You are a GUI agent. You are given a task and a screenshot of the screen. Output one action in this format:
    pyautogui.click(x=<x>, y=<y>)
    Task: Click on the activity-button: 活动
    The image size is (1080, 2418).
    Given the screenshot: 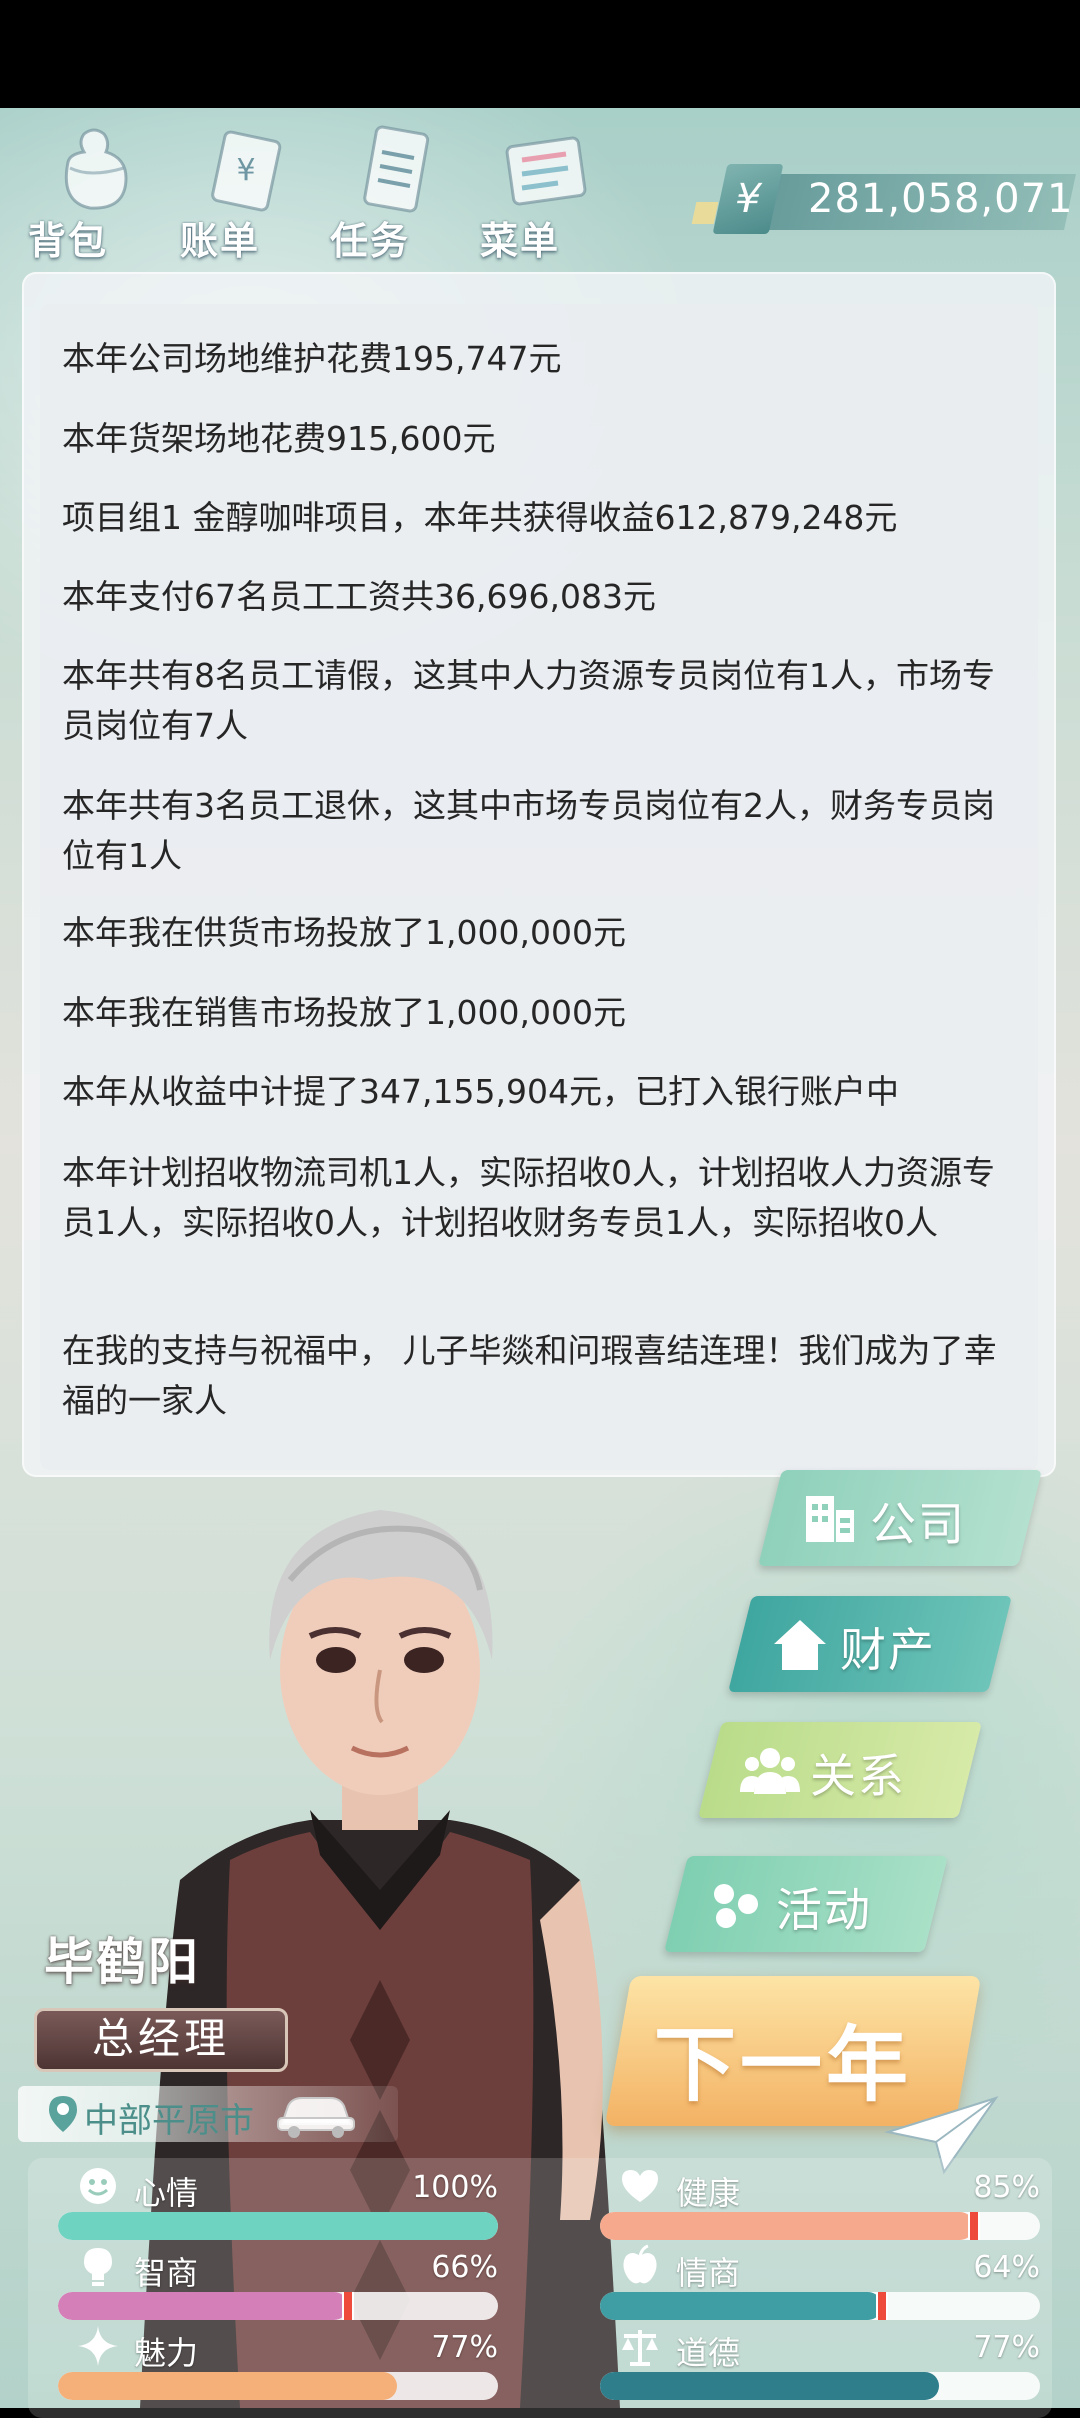 What is the action you would take?
    pyautogui.click(x=806, y=1904)
    